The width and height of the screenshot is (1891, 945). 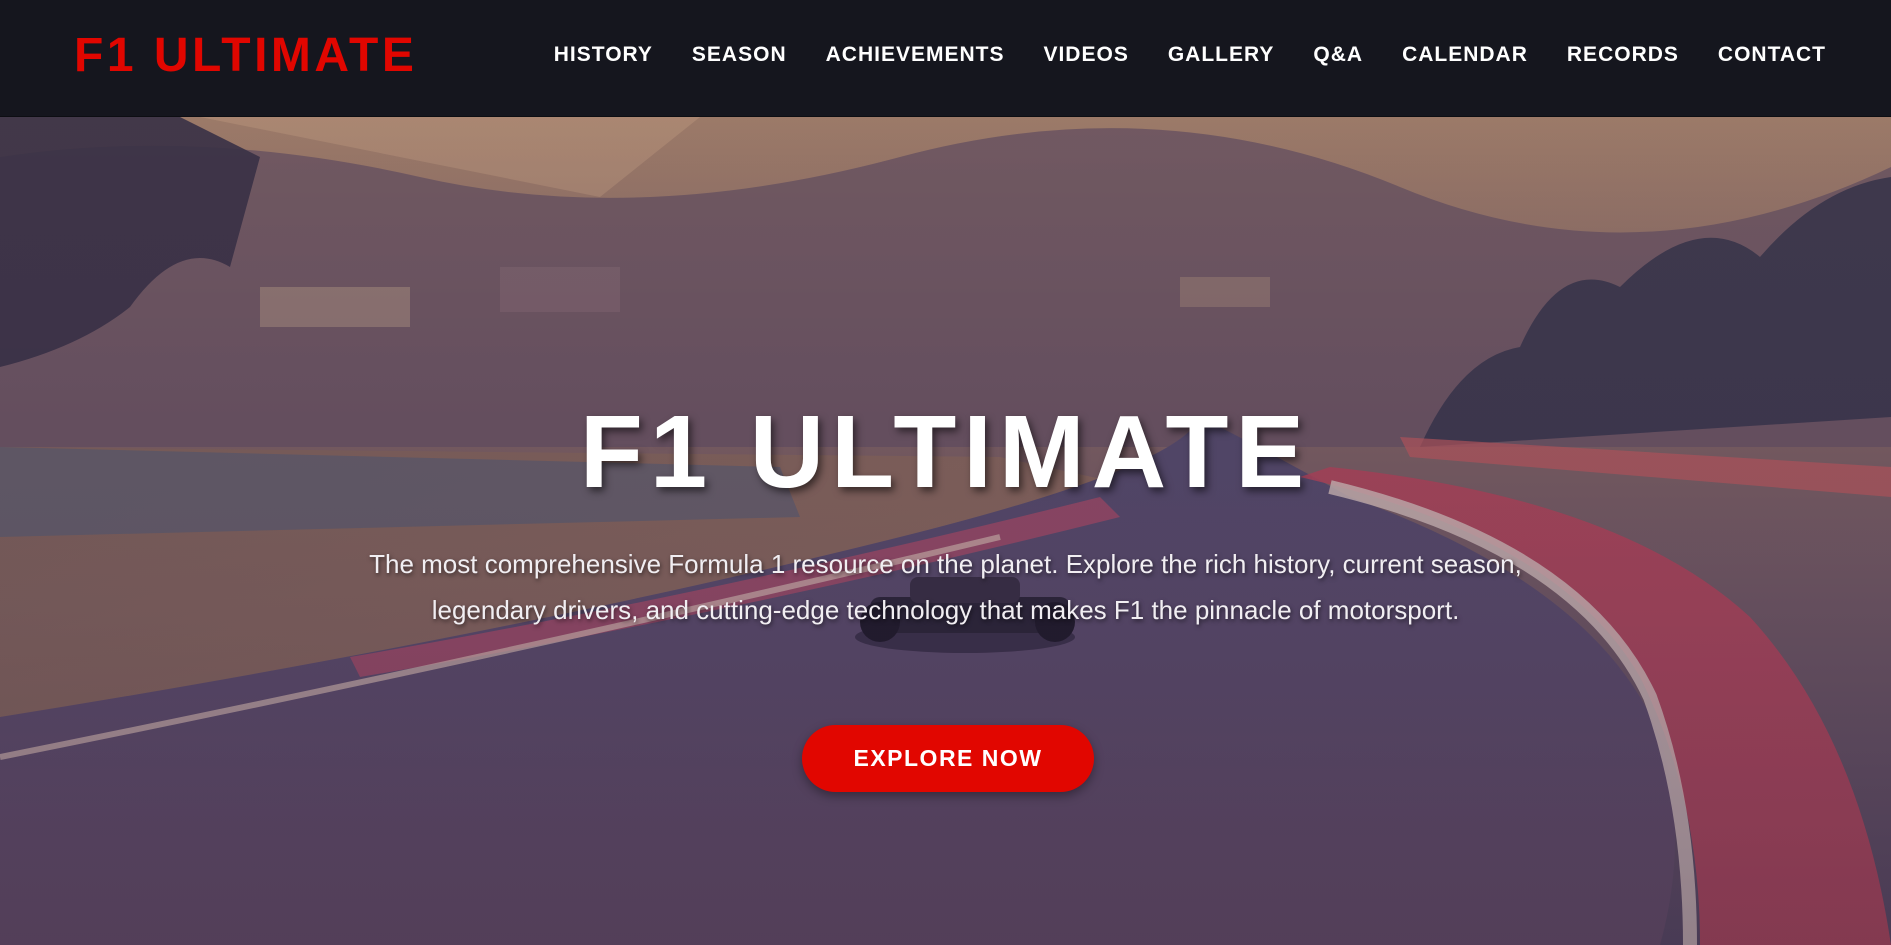 What do you see at coordinates (1623, 55) in the screenshot?
I see `nav-item-records: RECORDS` at bounding box center [1623, 55].